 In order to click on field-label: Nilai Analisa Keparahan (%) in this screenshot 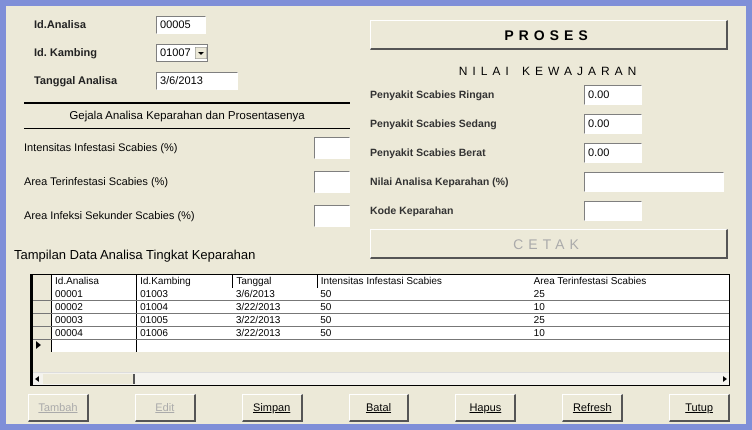, I will do `click(440, 182)`.